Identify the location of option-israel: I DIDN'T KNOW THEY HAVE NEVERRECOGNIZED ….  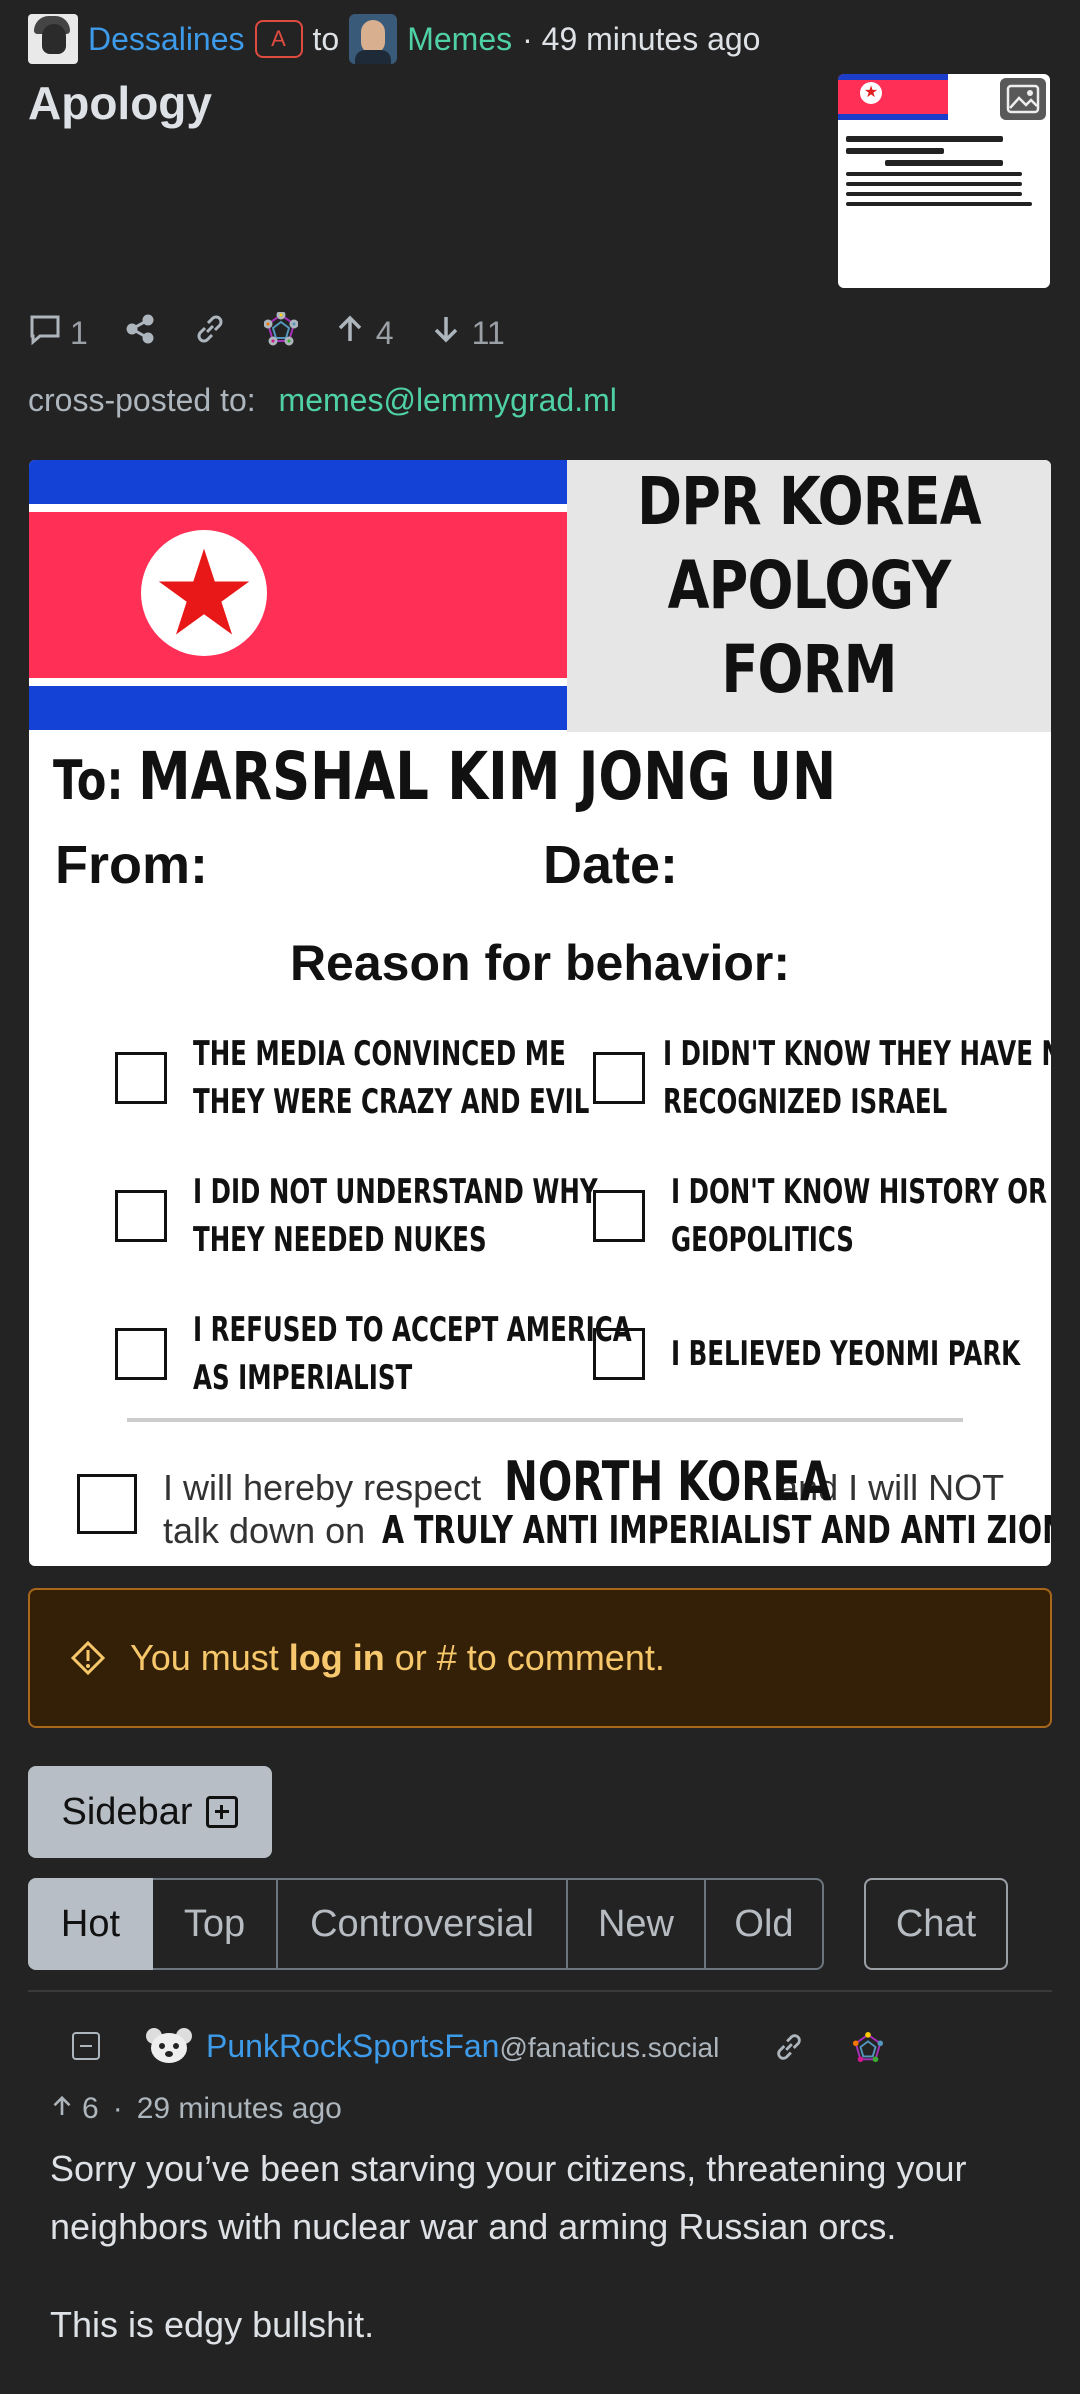
(822, 1078).